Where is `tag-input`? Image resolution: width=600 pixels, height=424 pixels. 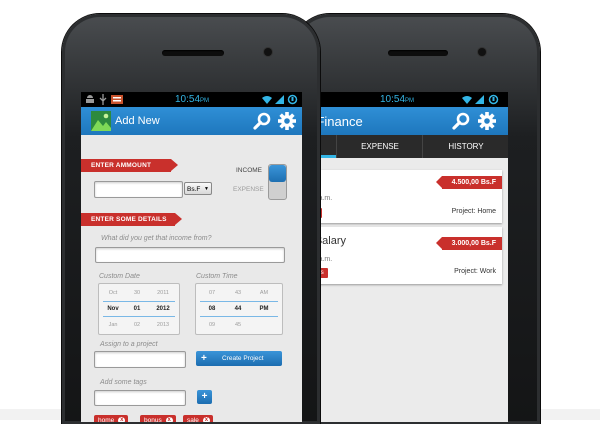 tag-input is located at coordinates (140, 398).